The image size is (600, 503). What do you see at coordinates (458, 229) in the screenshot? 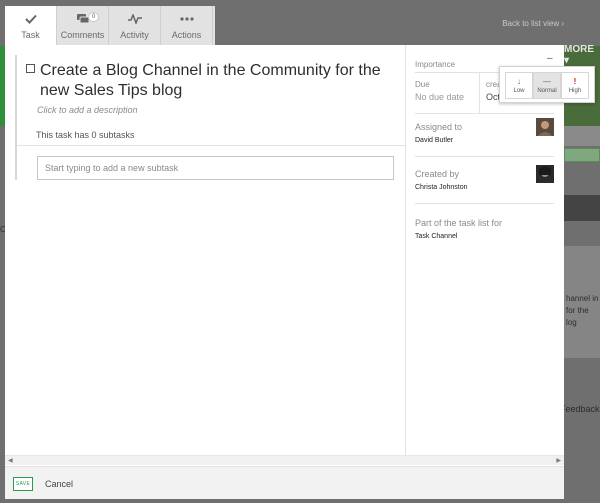
I see `task-list-field: Part of the task list for Task Channel` at bounding box center [458, 229].